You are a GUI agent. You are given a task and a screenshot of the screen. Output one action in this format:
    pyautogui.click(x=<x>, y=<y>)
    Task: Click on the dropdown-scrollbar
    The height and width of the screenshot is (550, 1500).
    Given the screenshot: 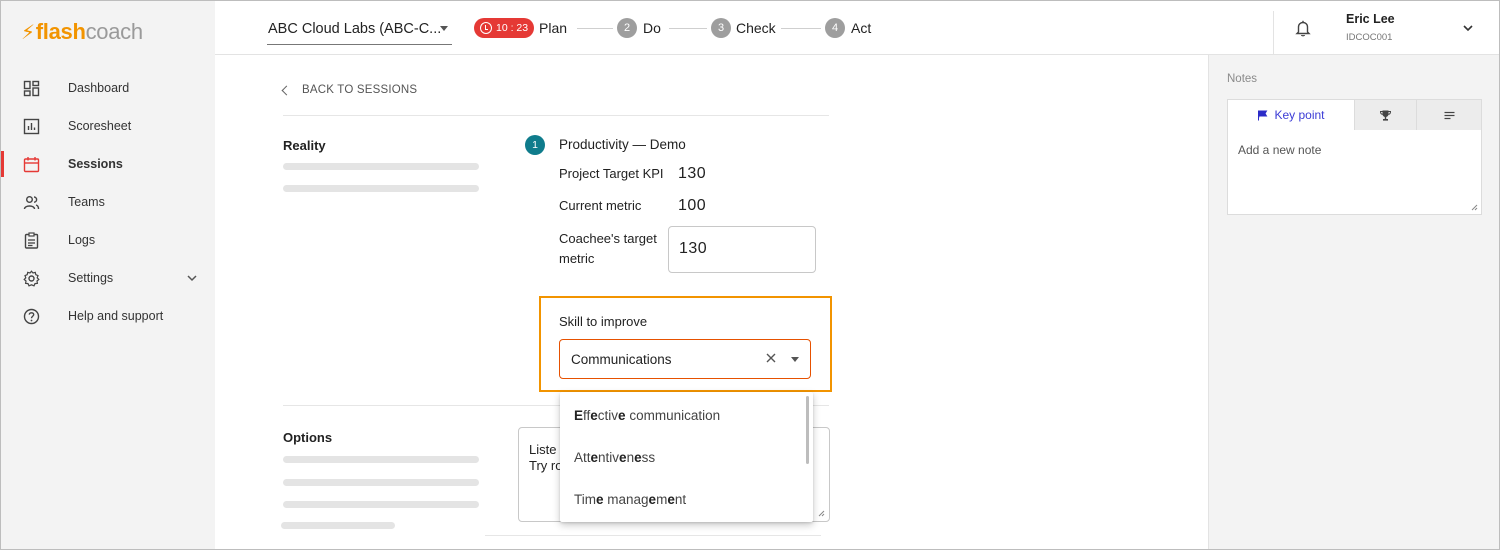 What is the action you would take?
    pyautogui.click(x=807, y=430)
    